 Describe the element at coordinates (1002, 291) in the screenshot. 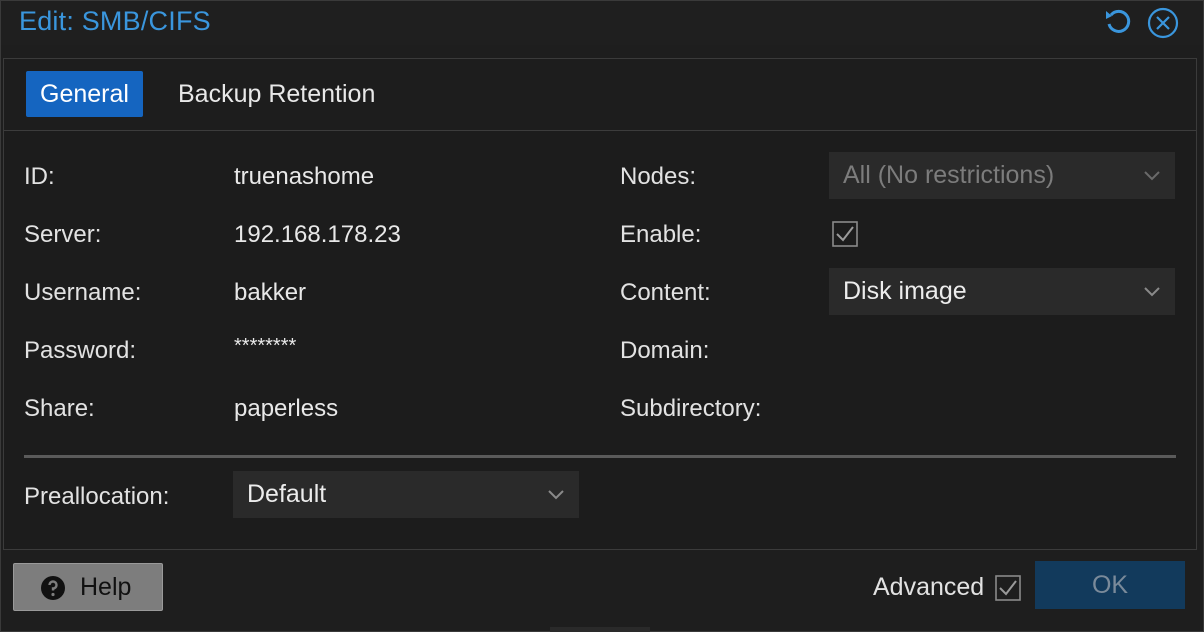

I see `content-select: Disk image` at that location.